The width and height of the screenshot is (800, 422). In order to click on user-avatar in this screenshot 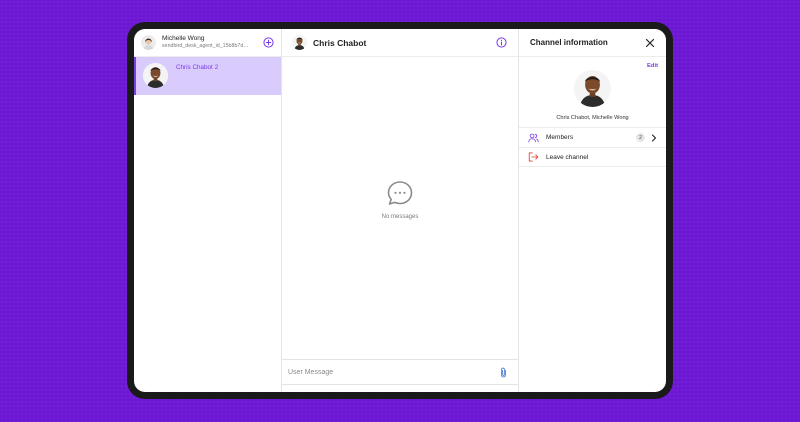, I will do `click(148, 42)`.